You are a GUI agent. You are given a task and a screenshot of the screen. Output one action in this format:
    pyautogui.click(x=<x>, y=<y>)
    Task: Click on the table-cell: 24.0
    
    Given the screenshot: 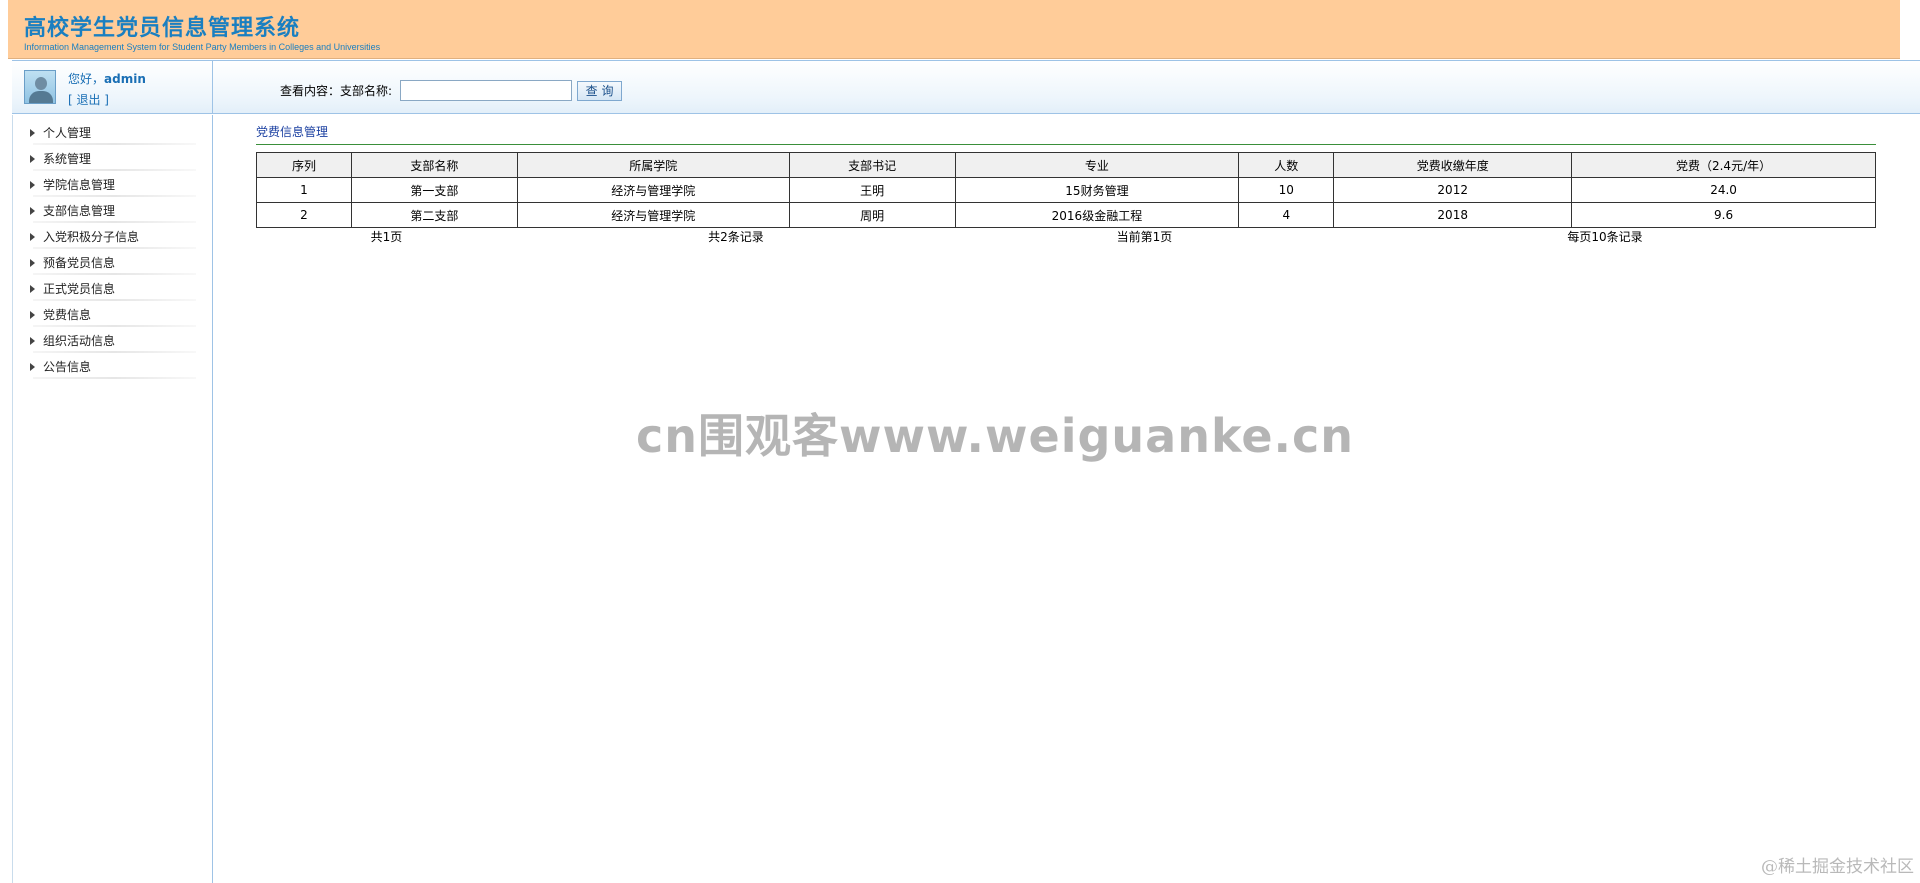 What is the action you would take?
    pyautogui.click(x=1723, y=190)
    